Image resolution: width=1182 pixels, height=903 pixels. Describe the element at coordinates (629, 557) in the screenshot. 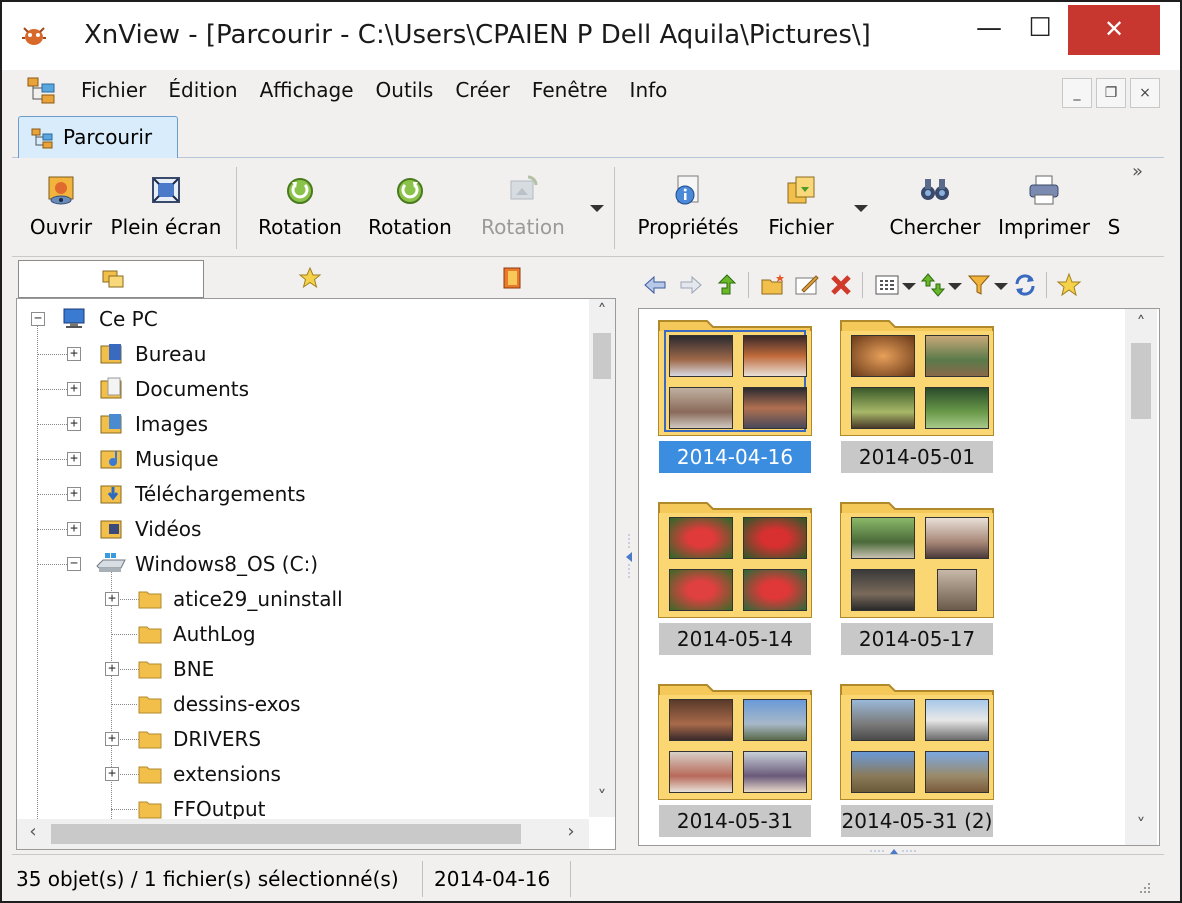

I see `panel-splitter` at that location.